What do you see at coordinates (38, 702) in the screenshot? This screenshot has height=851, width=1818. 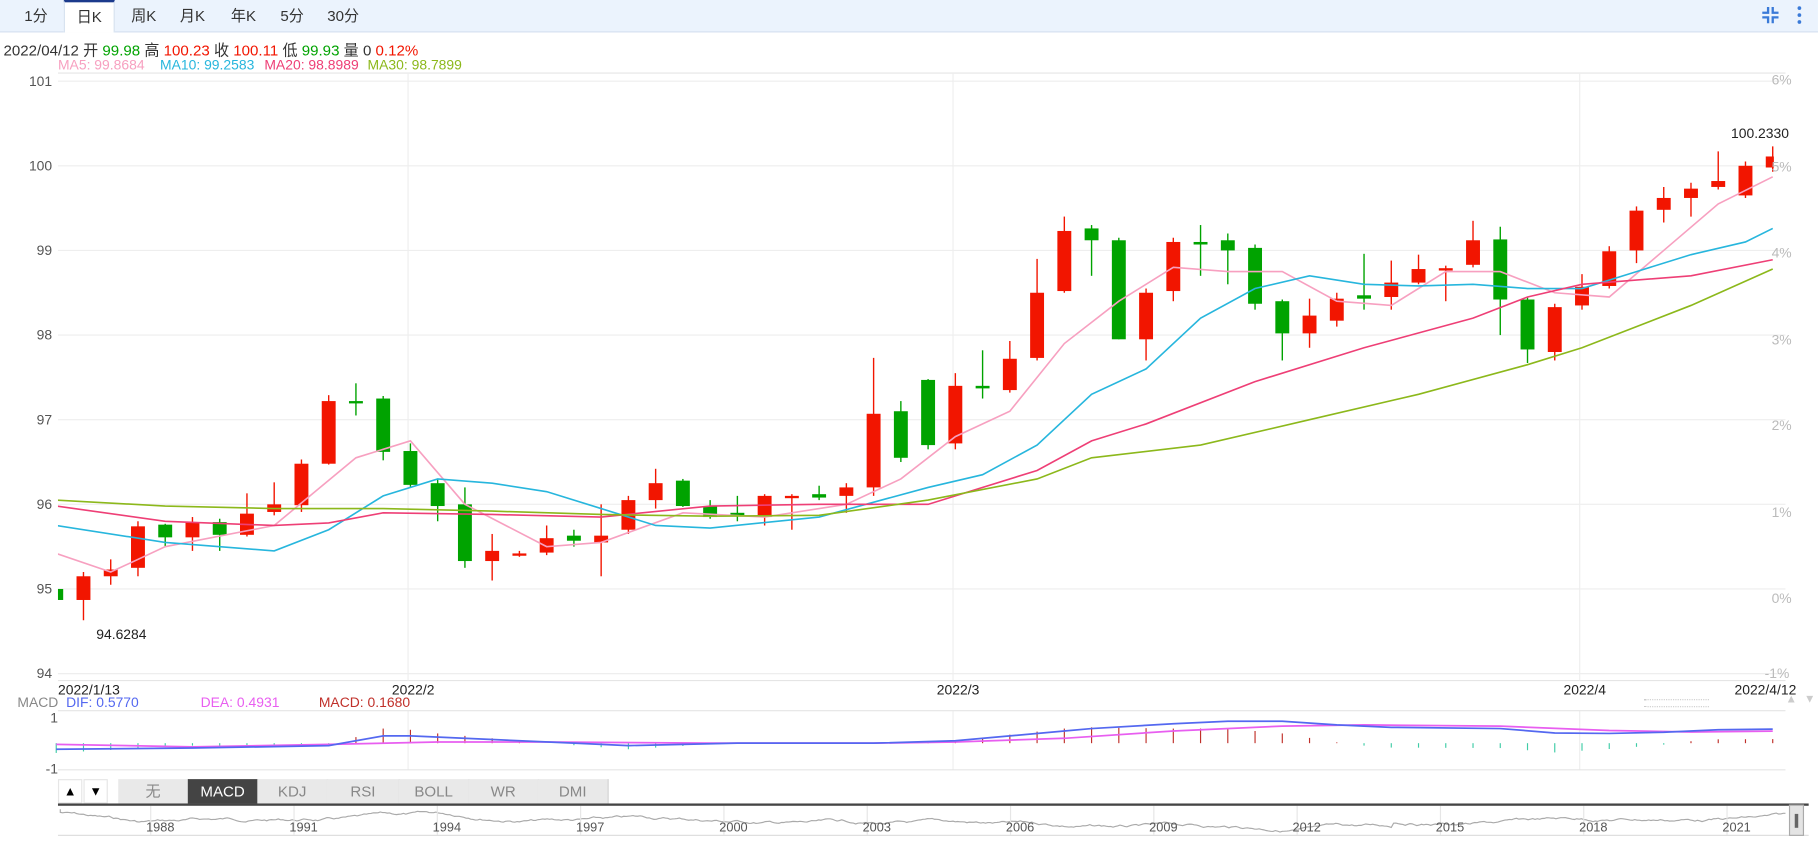 I see `macd-title: MACD` at bounding box center [38, 702].